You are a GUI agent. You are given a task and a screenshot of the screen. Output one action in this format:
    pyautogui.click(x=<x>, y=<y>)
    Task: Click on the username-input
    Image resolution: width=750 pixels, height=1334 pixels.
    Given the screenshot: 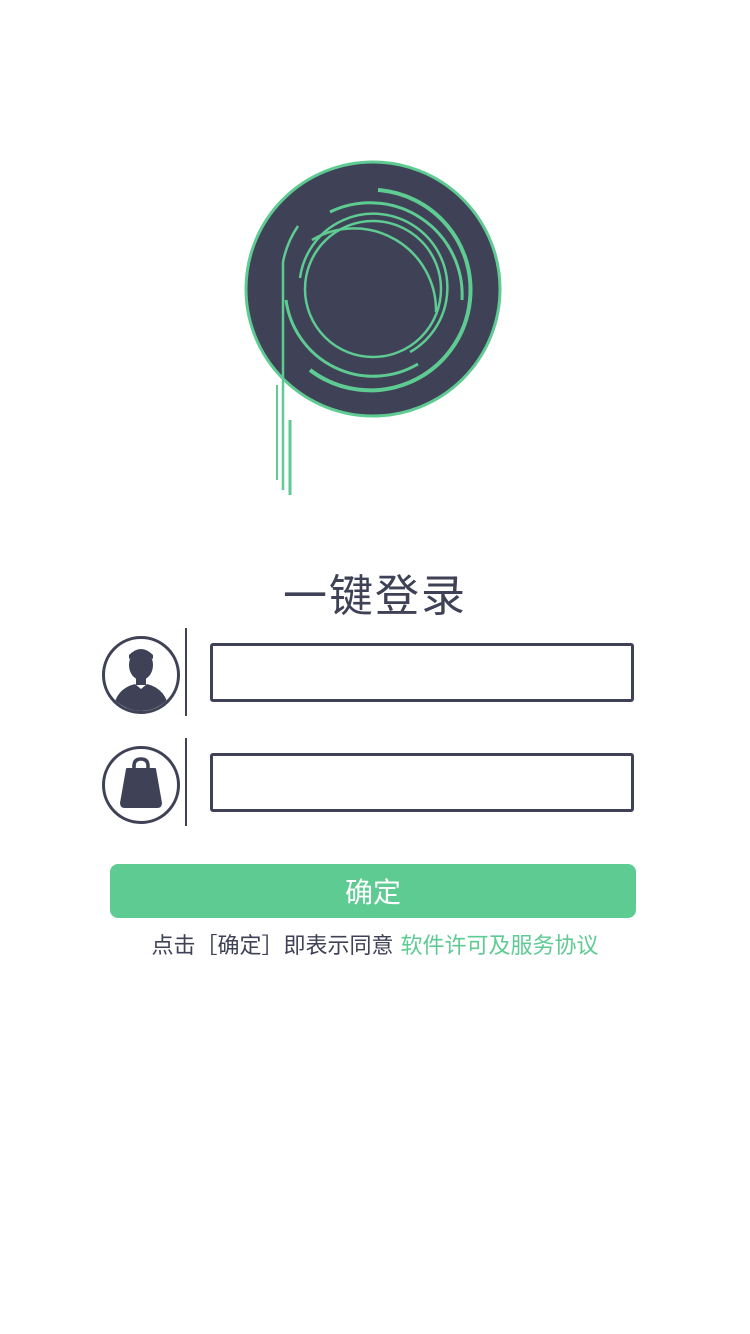 What is the action you would take?
    pyautogui.click(x=422, y=672)
    